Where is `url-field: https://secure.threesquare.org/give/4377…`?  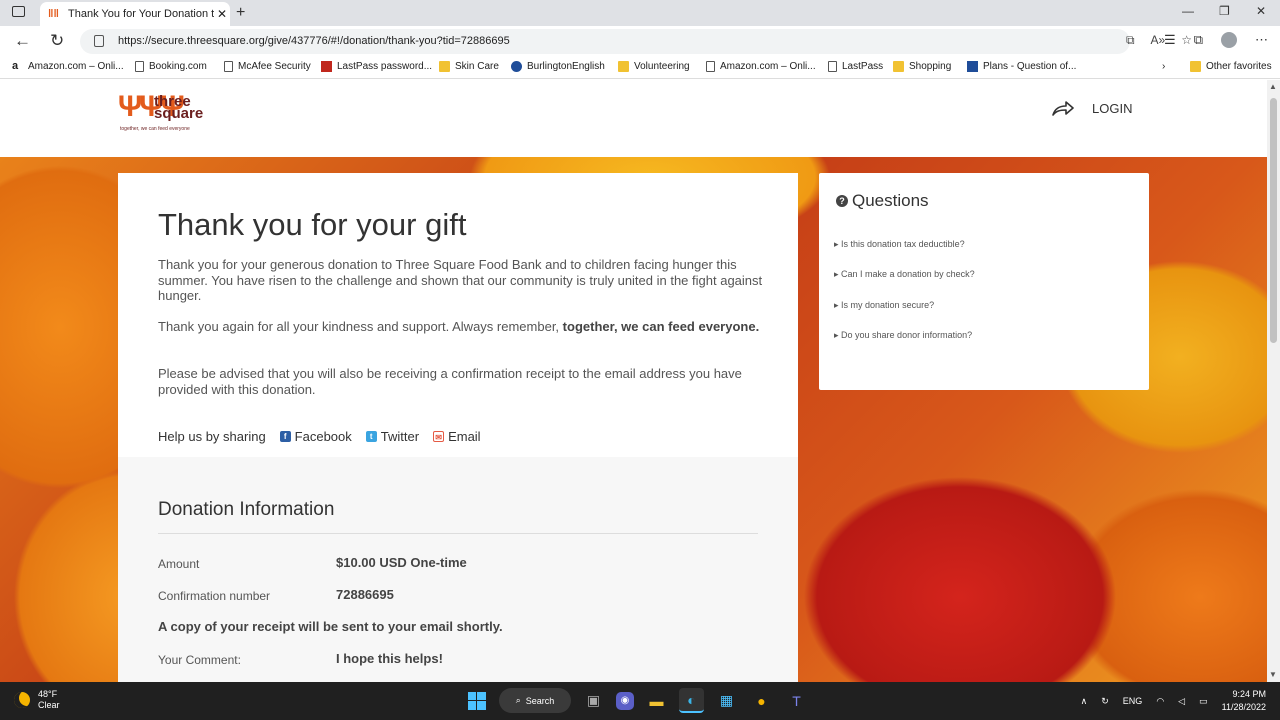 url-field: https://secure.threesquare.org/give/4377… is located at coordinates (605, 41).